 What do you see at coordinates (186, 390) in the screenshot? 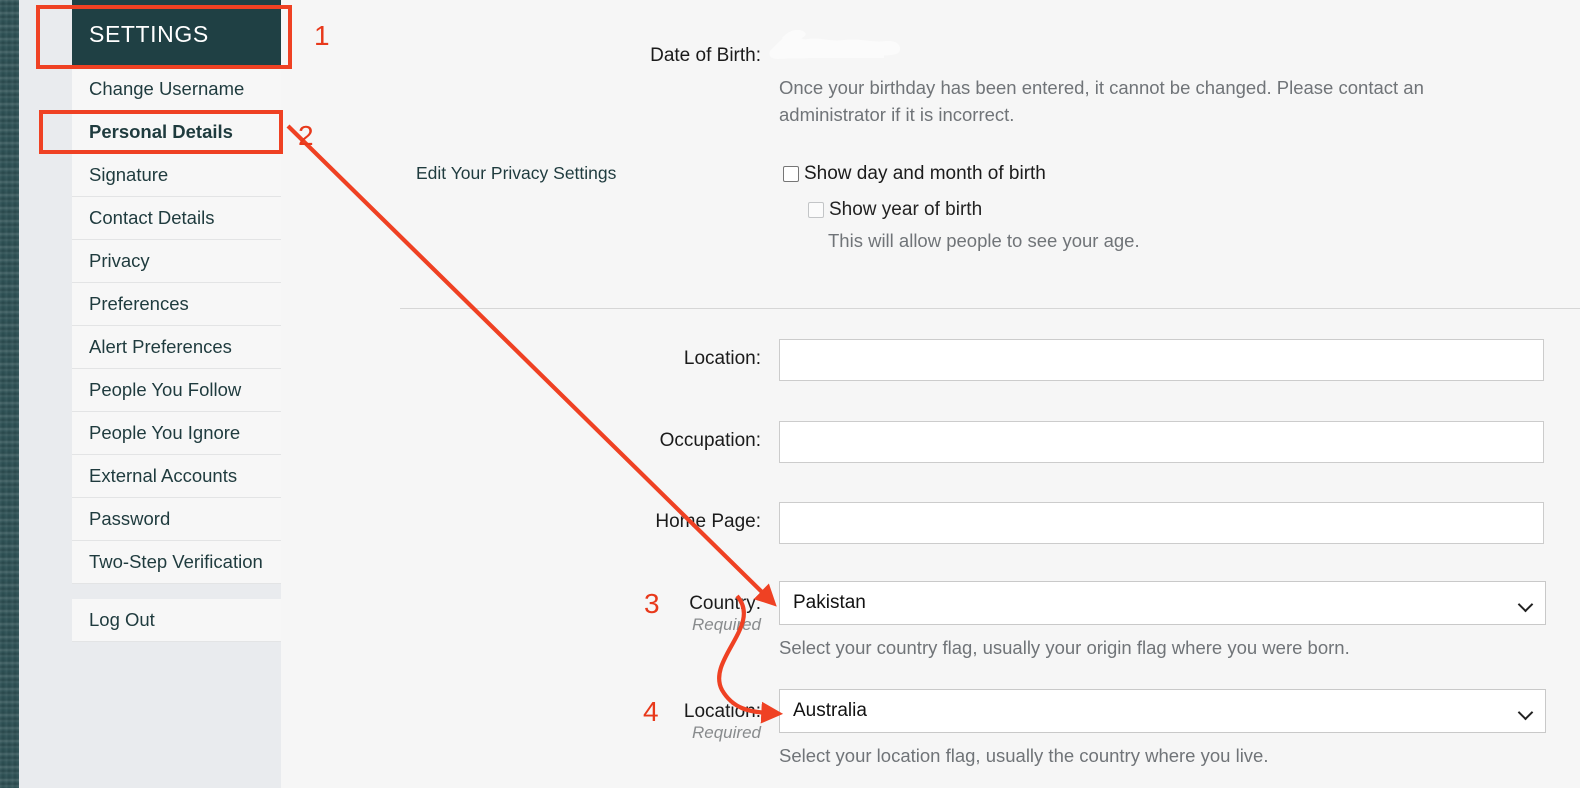
I see `sidebar-item-people-you-follow: People You Follow` at bounding box center [186, 390].